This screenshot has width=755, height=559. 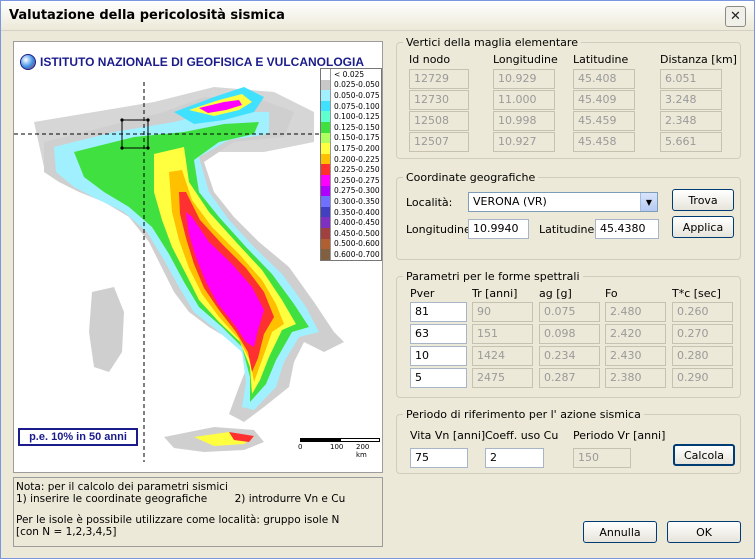 I want to click on legend-label: 0.400-0.450, so click(x=357, y=223).